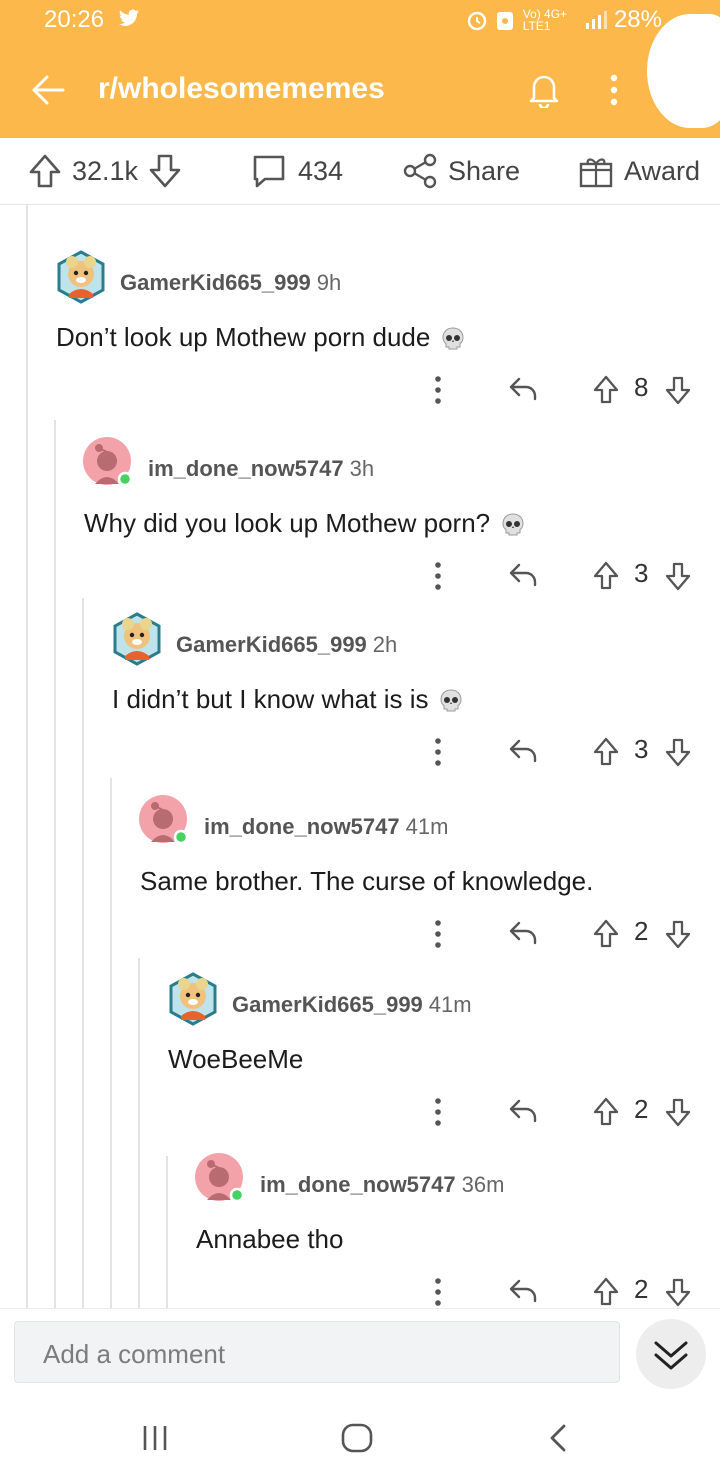  I want to click on comment-text: Annabee tho, so click(270, 1239).